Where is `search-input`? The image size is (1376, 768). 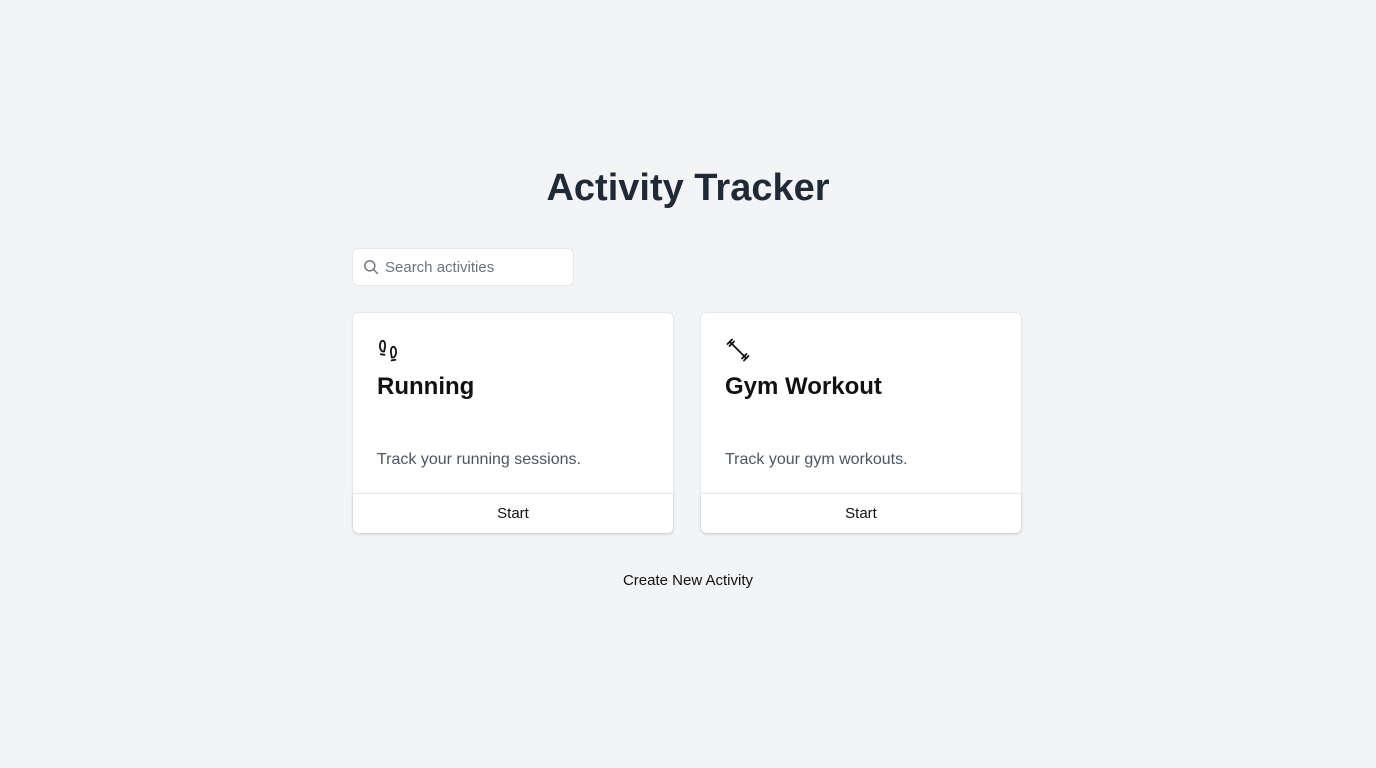
search-input is located at coordinates (475, 267).